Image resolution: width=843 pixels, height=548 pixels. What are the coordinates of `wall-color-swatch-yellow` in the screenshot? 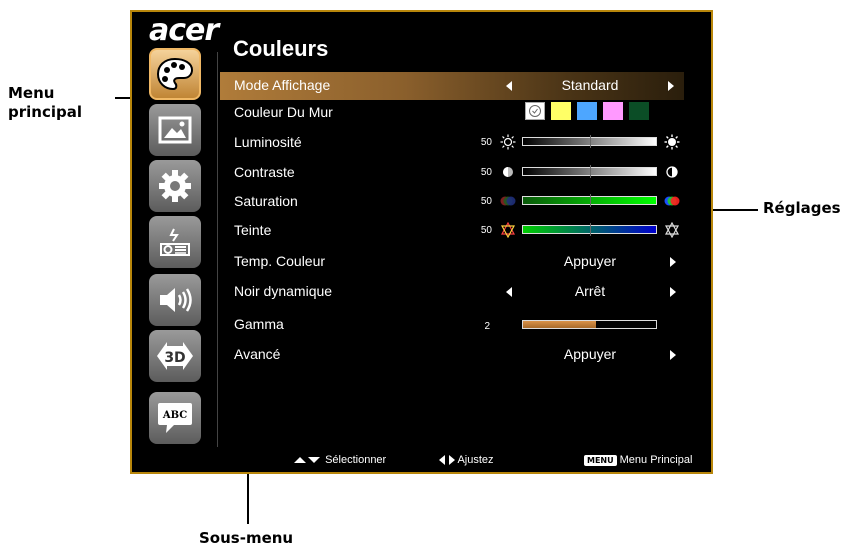 It's located at (561, 111).